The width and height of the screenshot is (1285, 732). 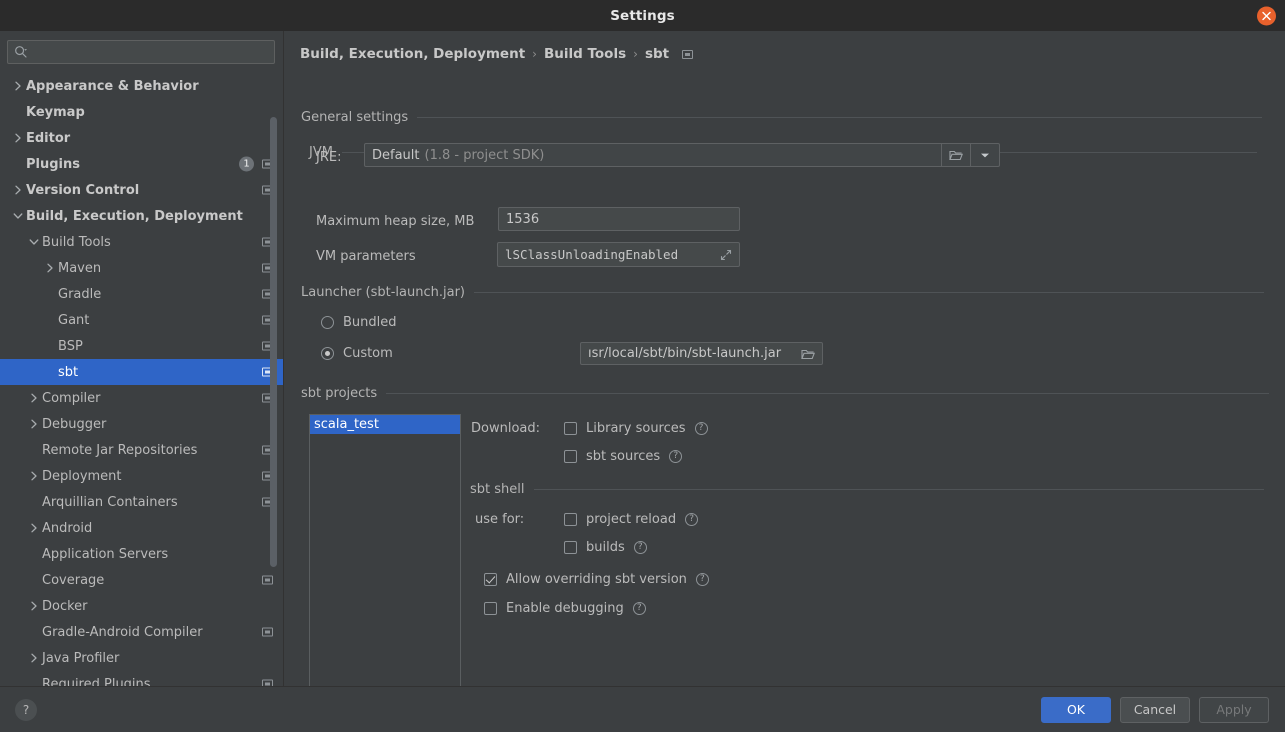 What do you see at coordinates (327, 322) in the screenshot?
I see `bundled-radio` at bounding box center [327, 322].